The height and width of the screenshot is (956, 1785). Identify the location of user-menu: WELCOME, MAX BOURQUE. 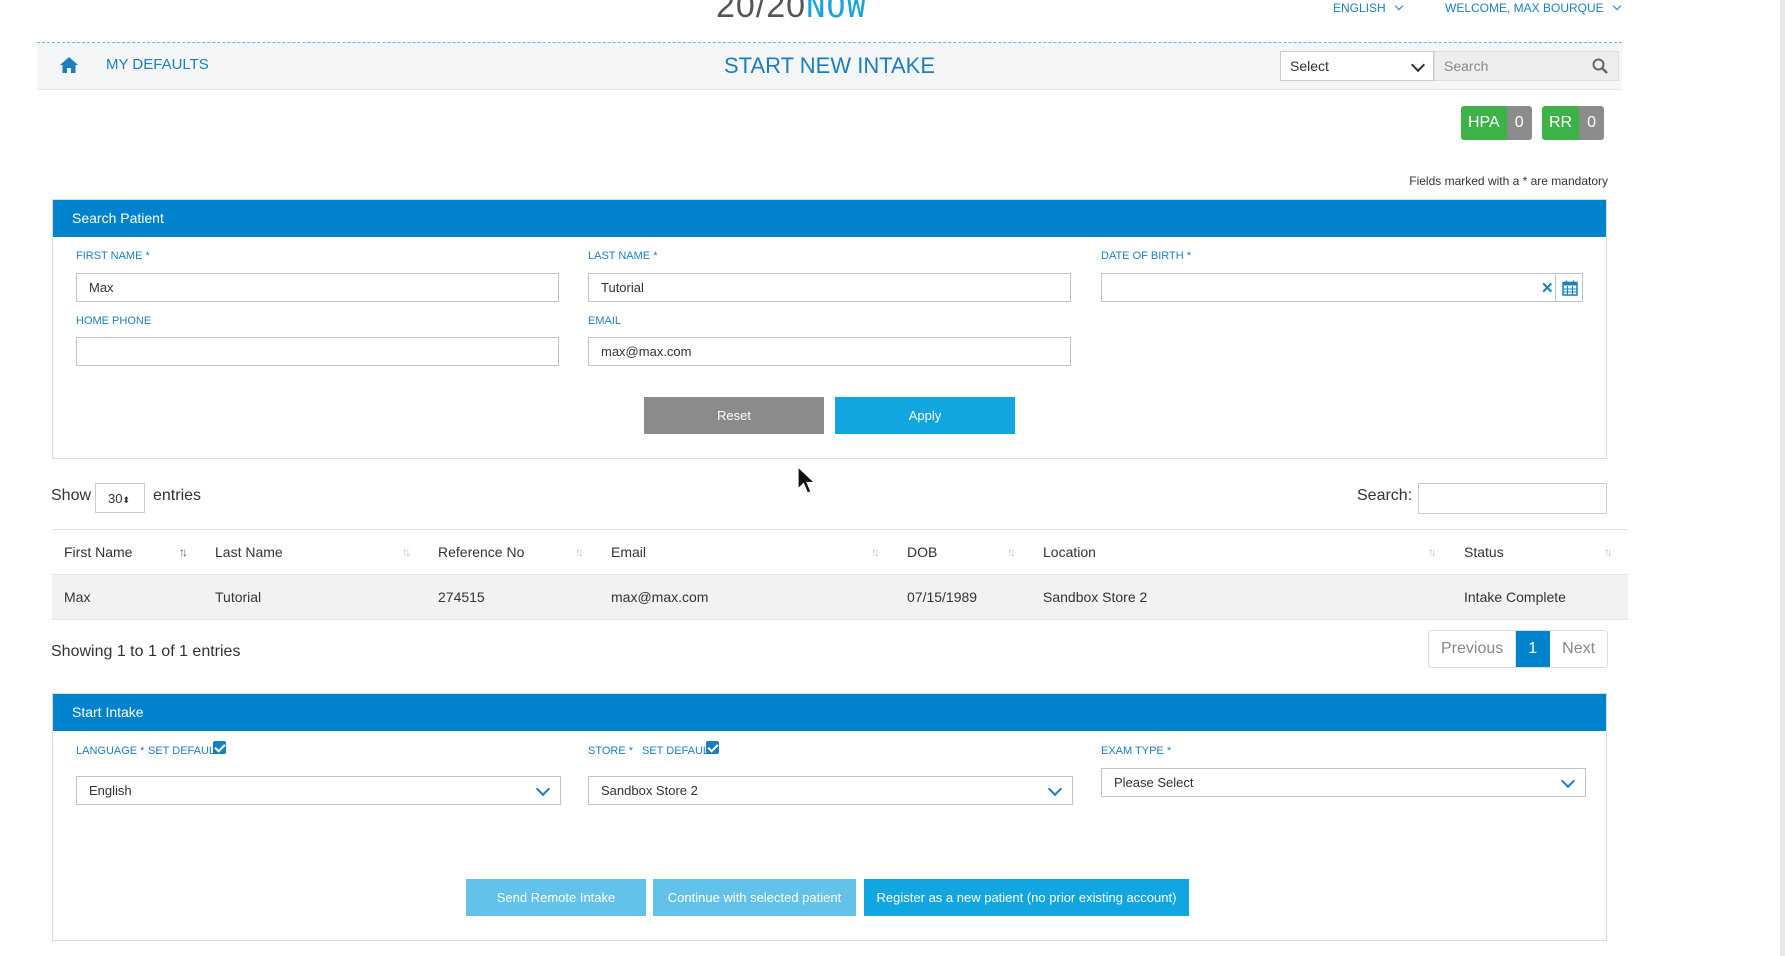
(1533, 8).